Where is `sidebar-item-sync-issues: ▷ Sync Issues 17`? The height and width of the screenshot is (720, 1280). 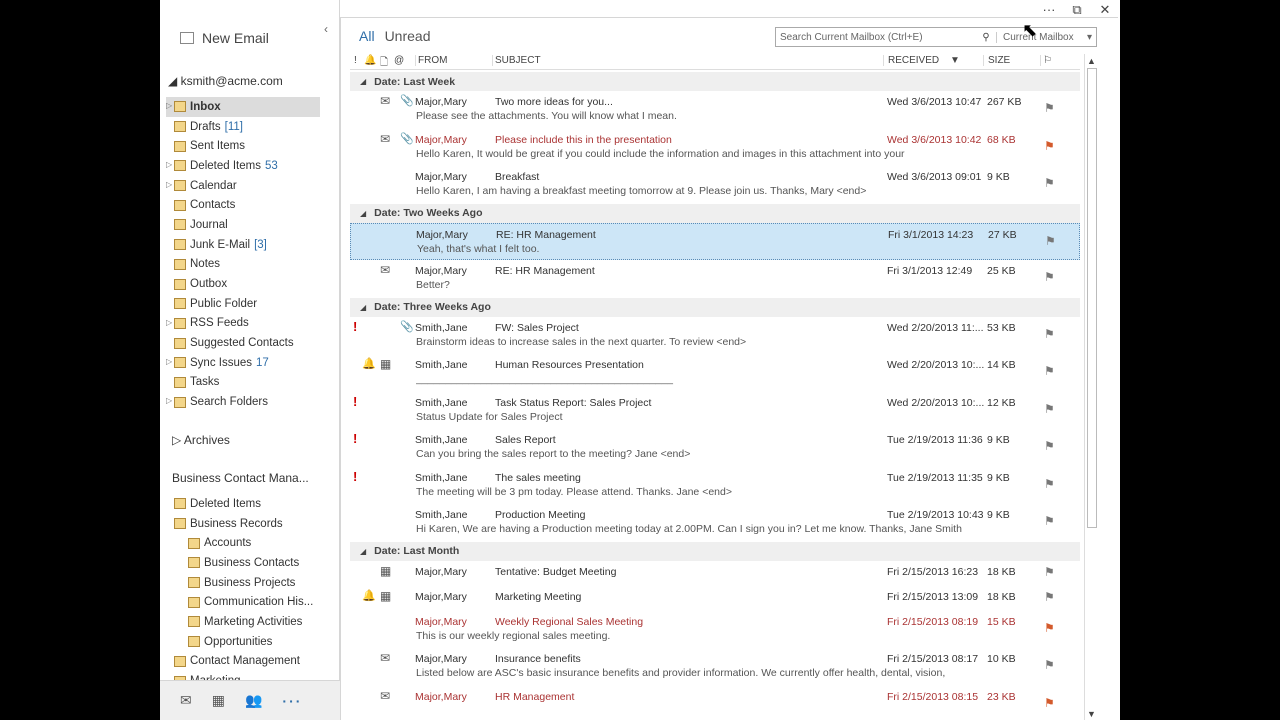 sidebar-item-sync-issues: ▷ Sync Issues 17 is located at coordinates (243, 363).